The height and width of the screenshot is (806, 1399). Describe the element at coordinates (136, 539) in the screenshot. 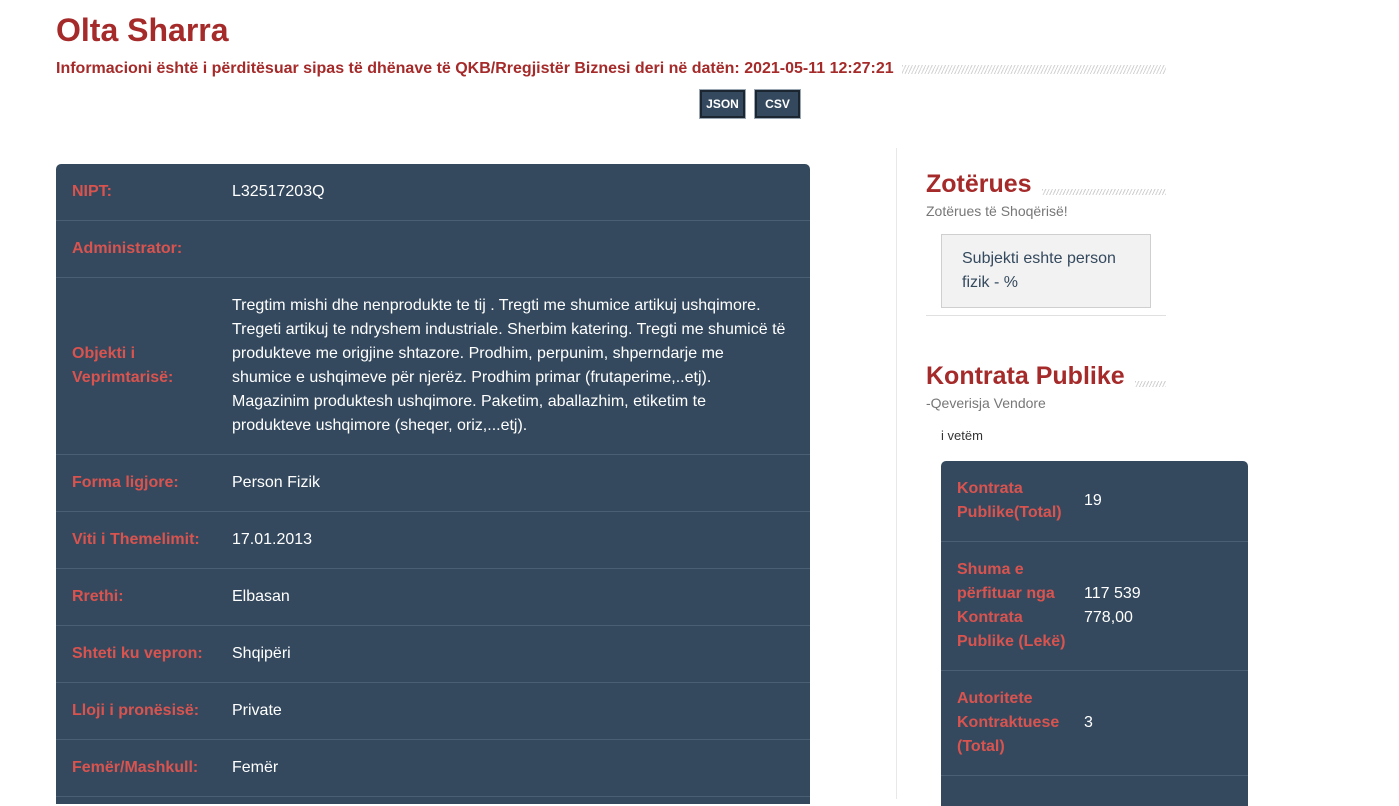

I see `detail-label: Viti i Themelimit:` at that location.